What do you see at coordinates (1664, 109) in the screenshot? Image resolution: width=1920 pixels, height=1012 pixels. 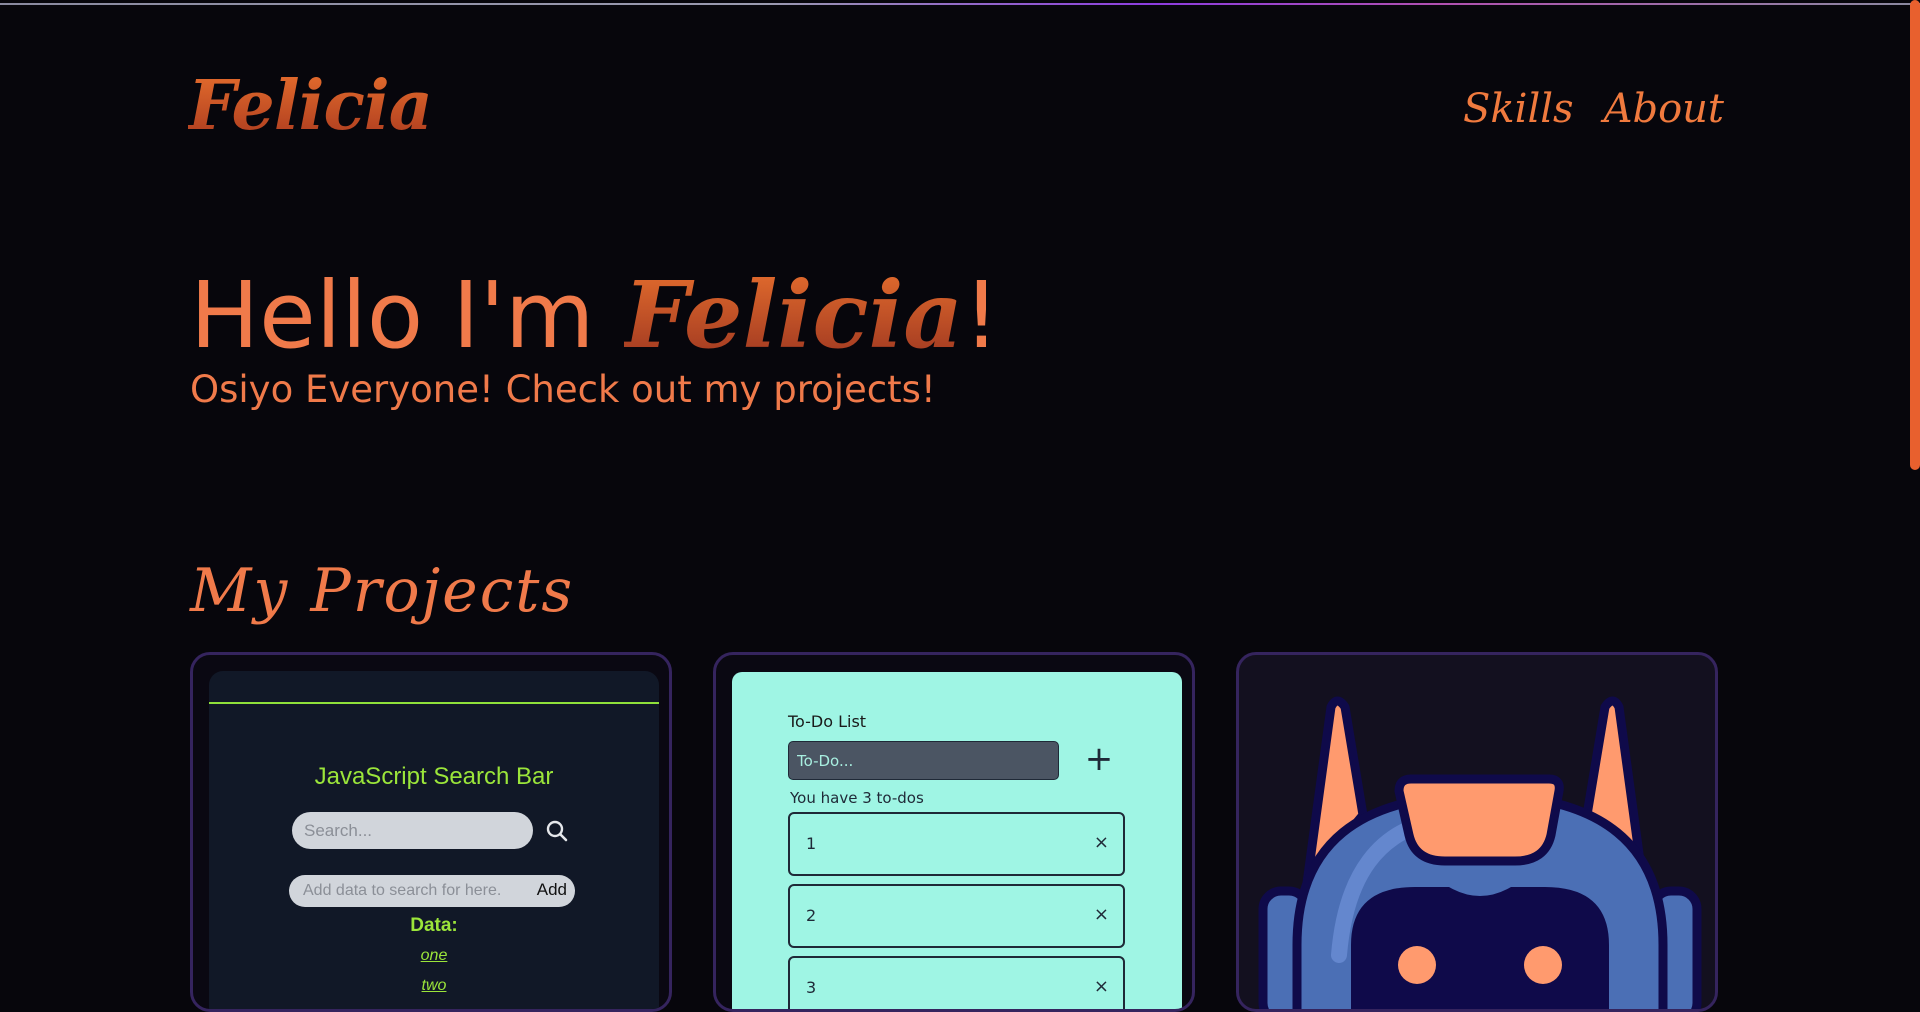 I see `nav-about-link: About` at bounding box center [1664, 109].